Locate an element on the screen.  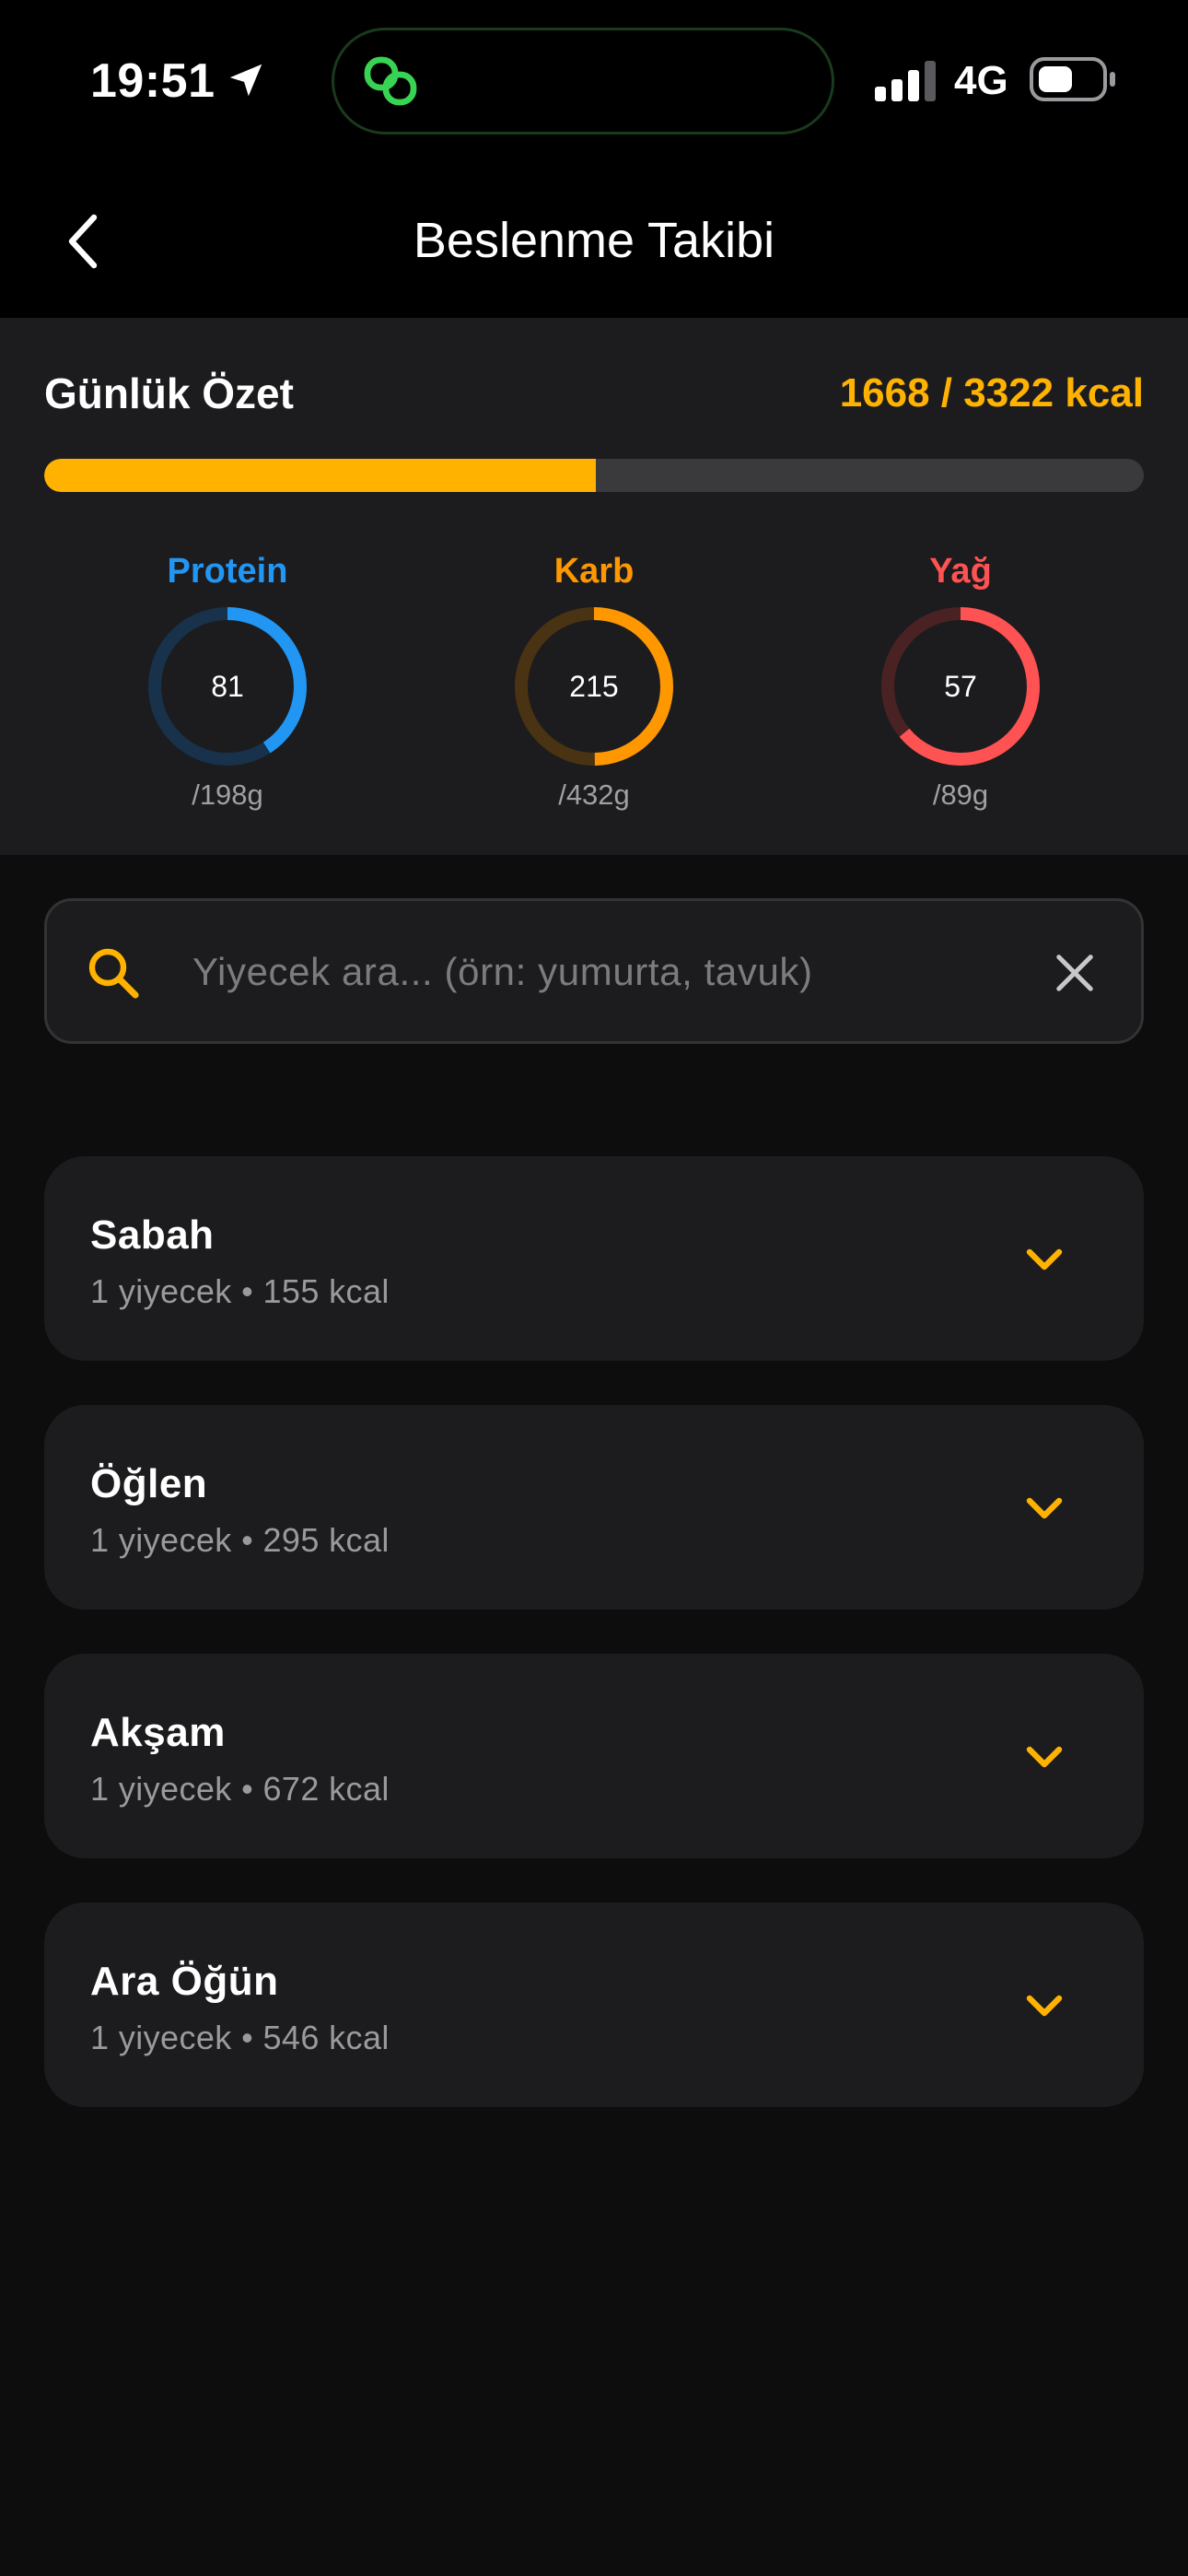
battery-icon is located at coordinates (1072, 79).